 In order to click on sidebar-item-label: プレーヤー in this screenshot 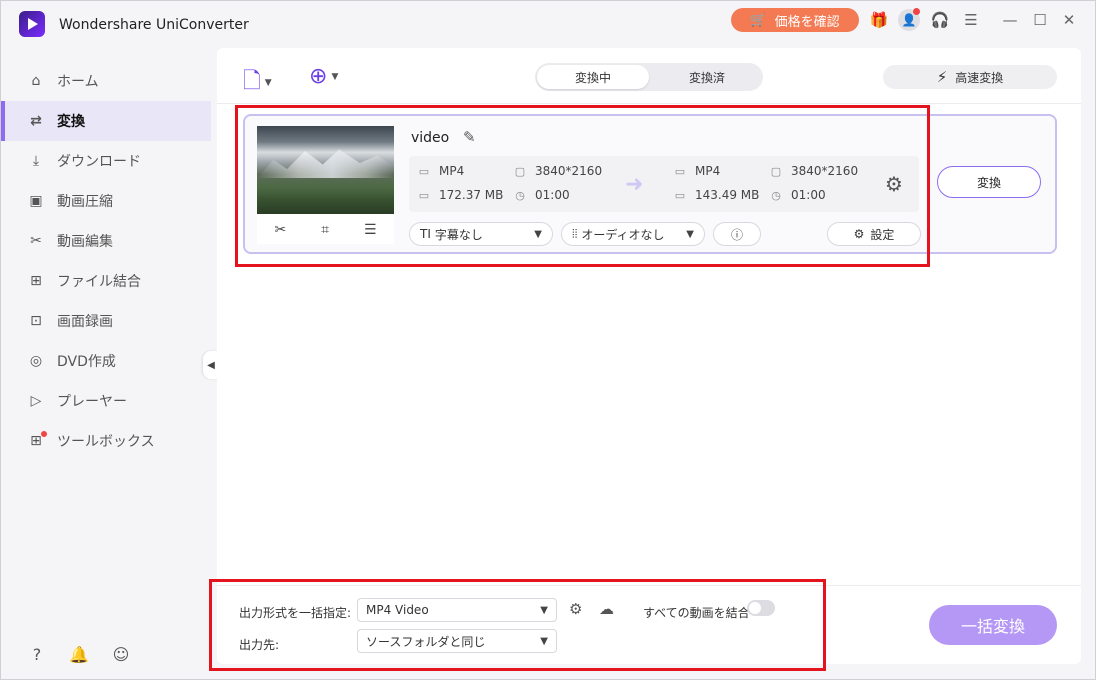, I will do `click(92, 402)`.